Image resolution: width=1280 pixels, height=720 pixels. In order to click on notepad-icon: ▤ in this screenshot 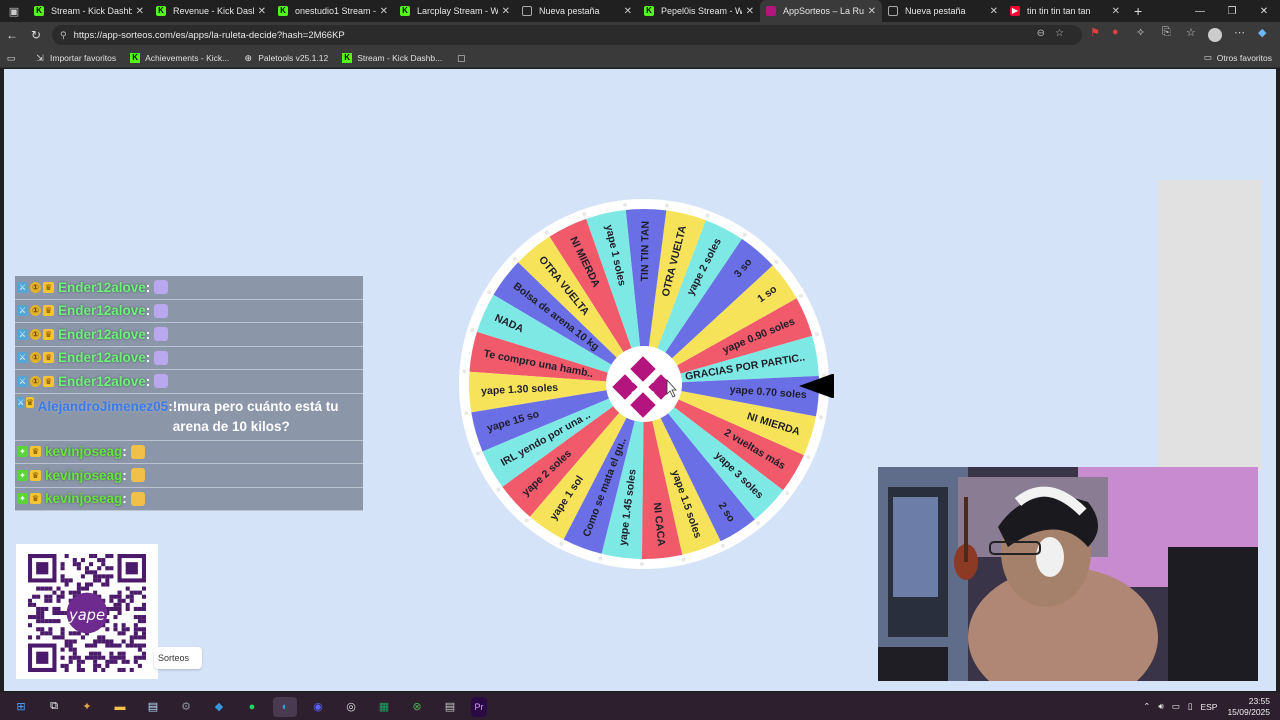, I will do `click(153, 707)`.